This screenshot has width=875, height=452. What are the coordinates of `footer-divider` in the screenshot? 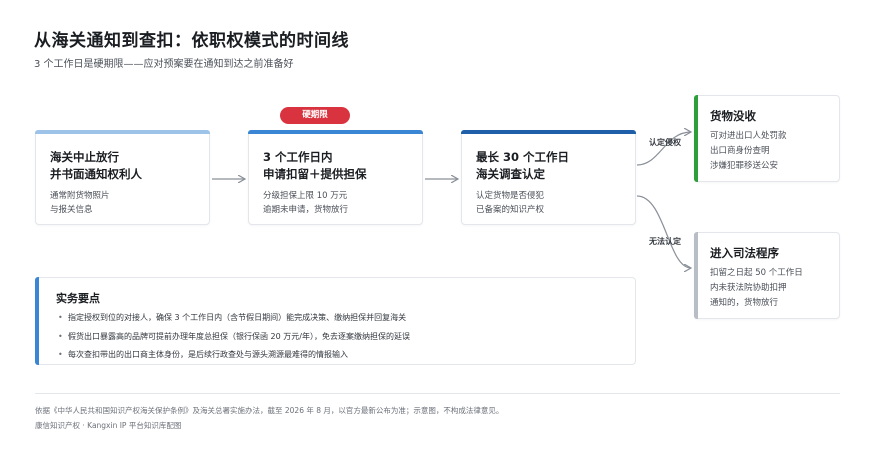 It's located at (437, 393).